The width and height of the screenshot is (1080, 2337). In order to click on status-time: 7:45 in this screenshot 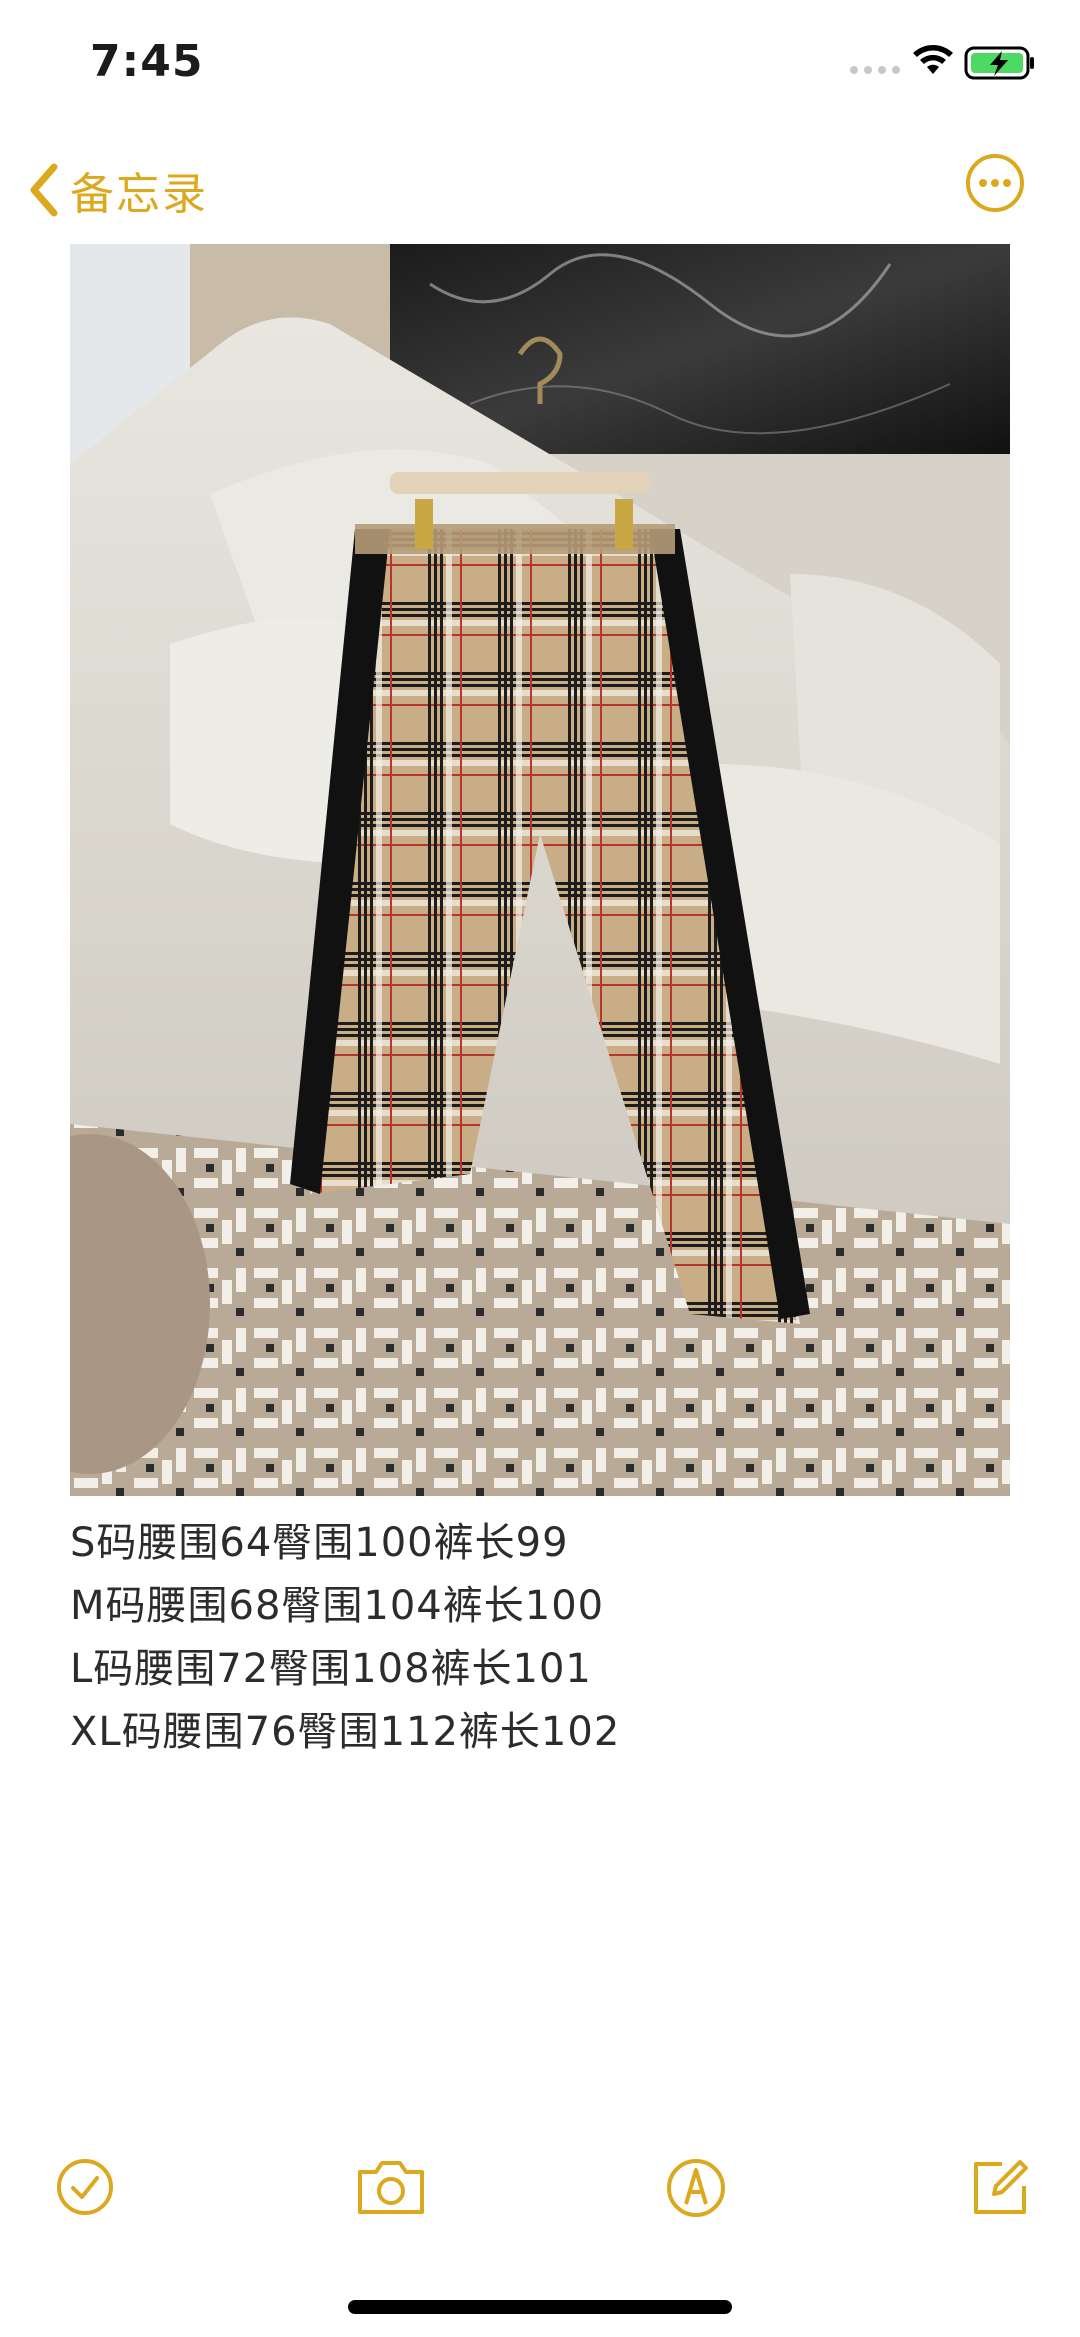, I will do `click(147, 61)`.